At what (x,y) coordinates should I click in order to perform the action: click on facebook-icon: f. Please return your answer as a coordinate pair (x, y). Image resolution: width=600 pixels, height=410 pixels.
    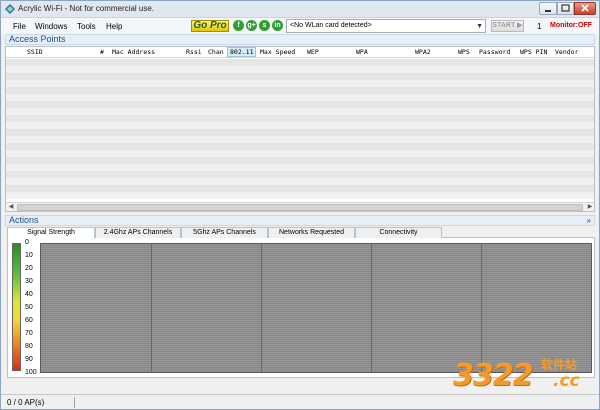
    Looking at the image, I should click on (238, 25).